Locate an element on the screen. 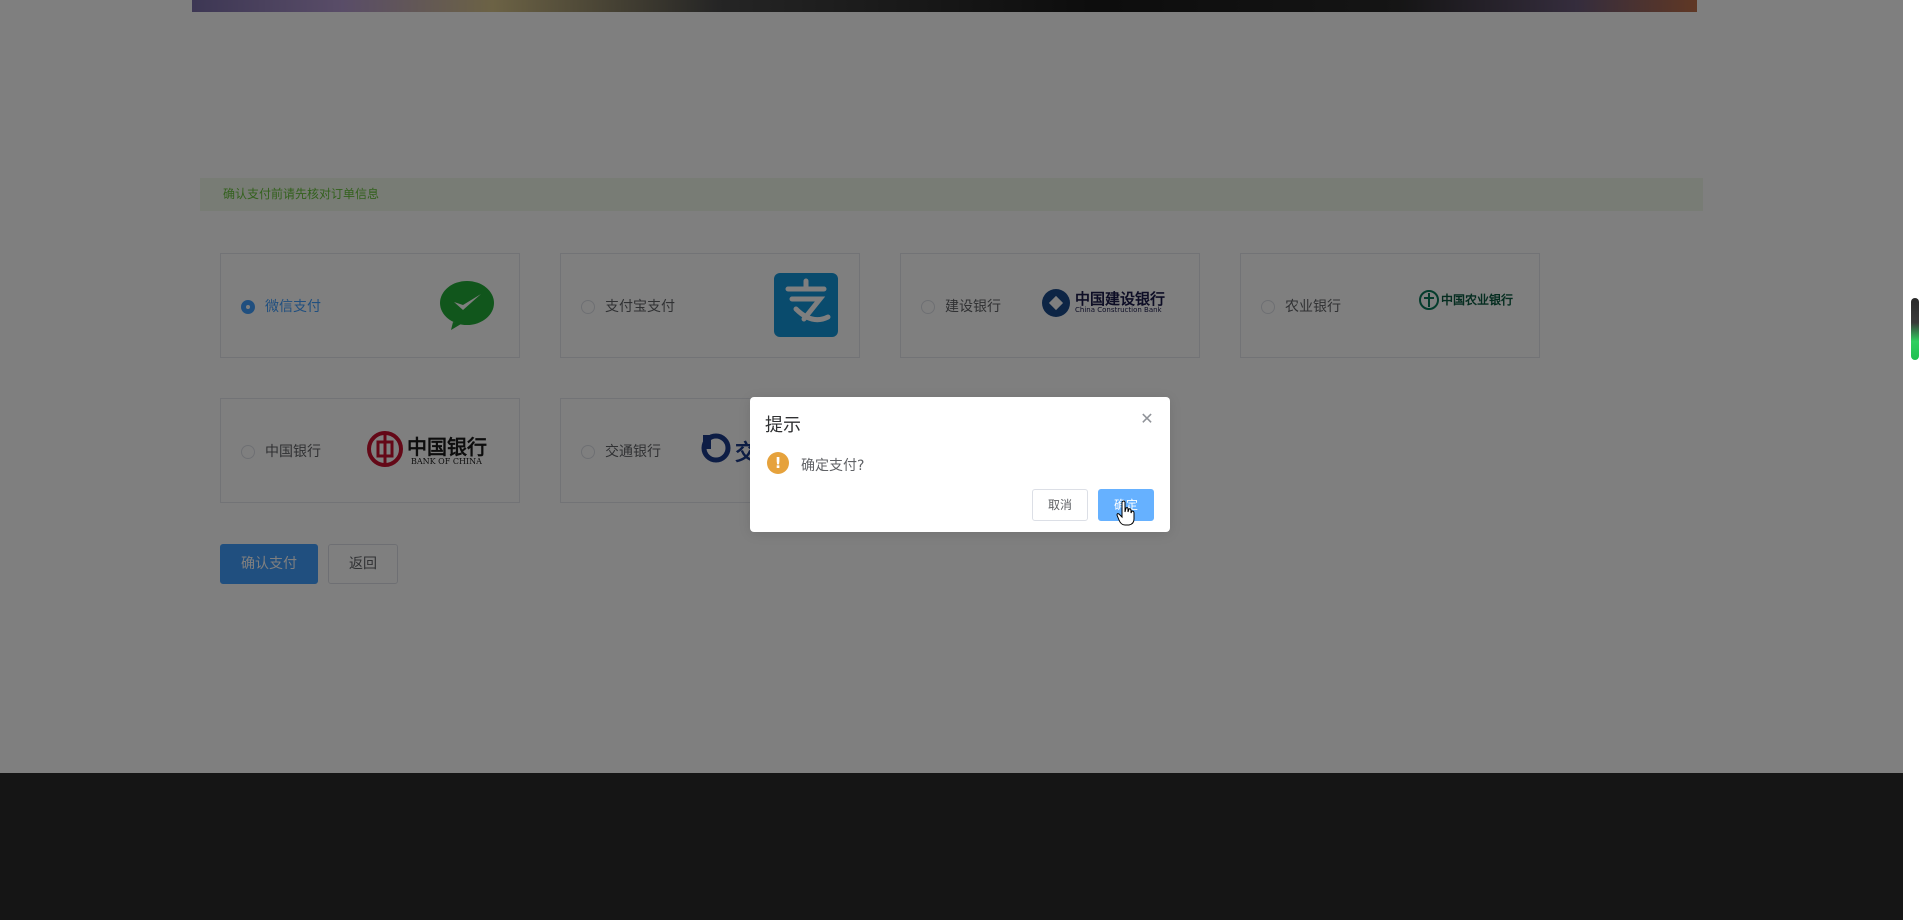 Image resolution: width=1920 pixels, height=920 pixels. hand-cursor-icon is located at coordinates (1125, 513).